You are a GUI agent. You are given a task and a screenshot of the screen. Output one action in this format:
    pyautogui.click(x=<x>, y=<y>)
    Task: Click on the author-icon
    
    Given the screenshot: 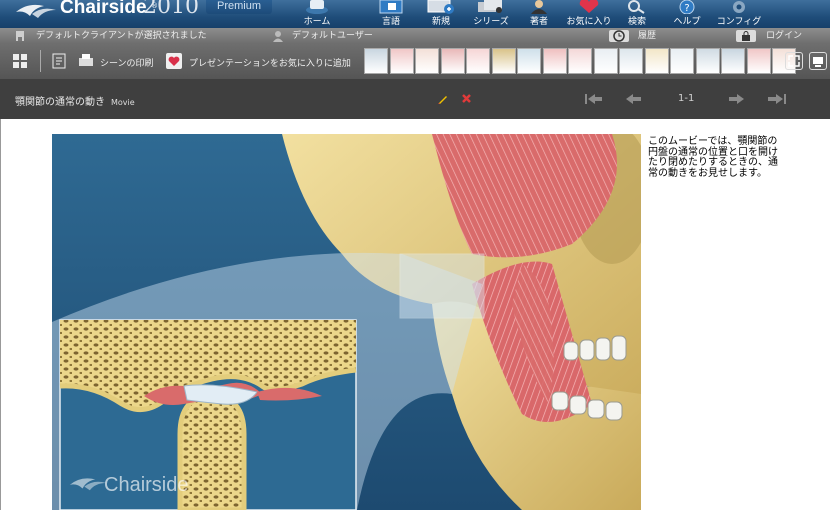 What is the action you would take?
    pyautogui.click(x=539, y=7)
    